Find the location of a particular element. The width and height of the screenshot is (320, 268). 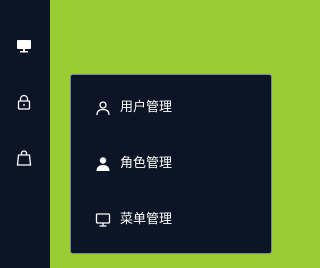

menu-item-label: 角色管理 is located at coordinates (146, 163).